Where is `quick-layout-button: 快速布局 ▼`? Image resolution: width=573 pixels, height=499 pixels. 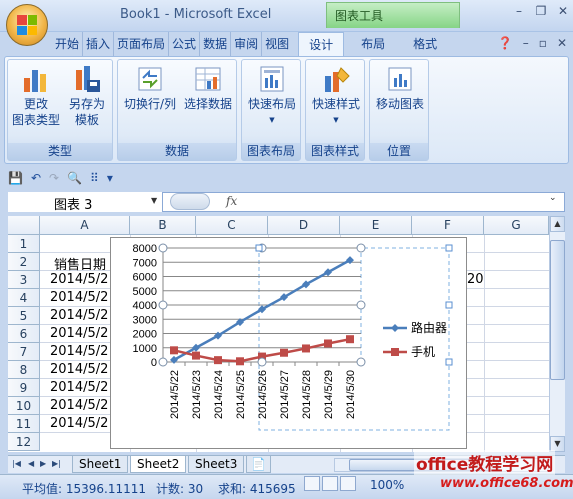
quick-layout-button: 快速布局 ▼ is located at coordinates (272, 96).